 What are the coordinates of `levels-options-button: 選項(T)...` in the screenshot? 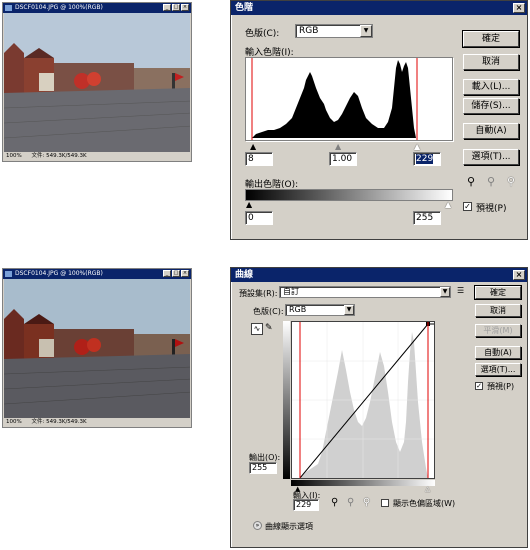 It's located at (491, 157).